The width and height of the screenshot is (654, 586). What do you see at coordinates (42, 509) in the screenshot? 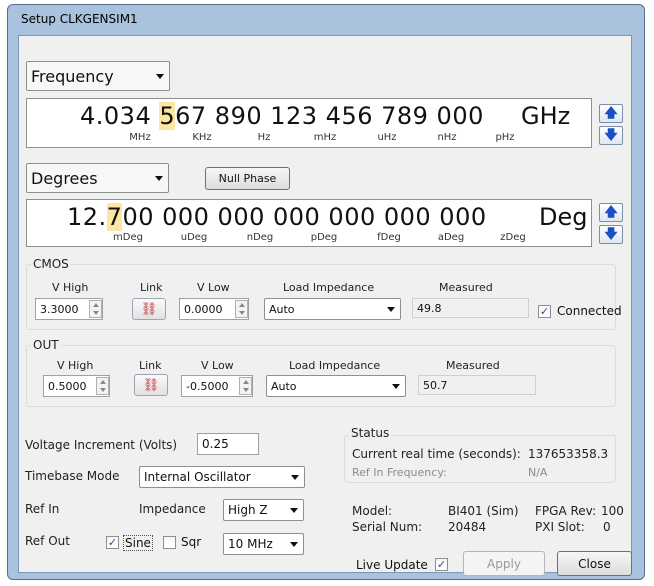
I see `ref-in-label: Ref In` at bounding box center [42, 509].